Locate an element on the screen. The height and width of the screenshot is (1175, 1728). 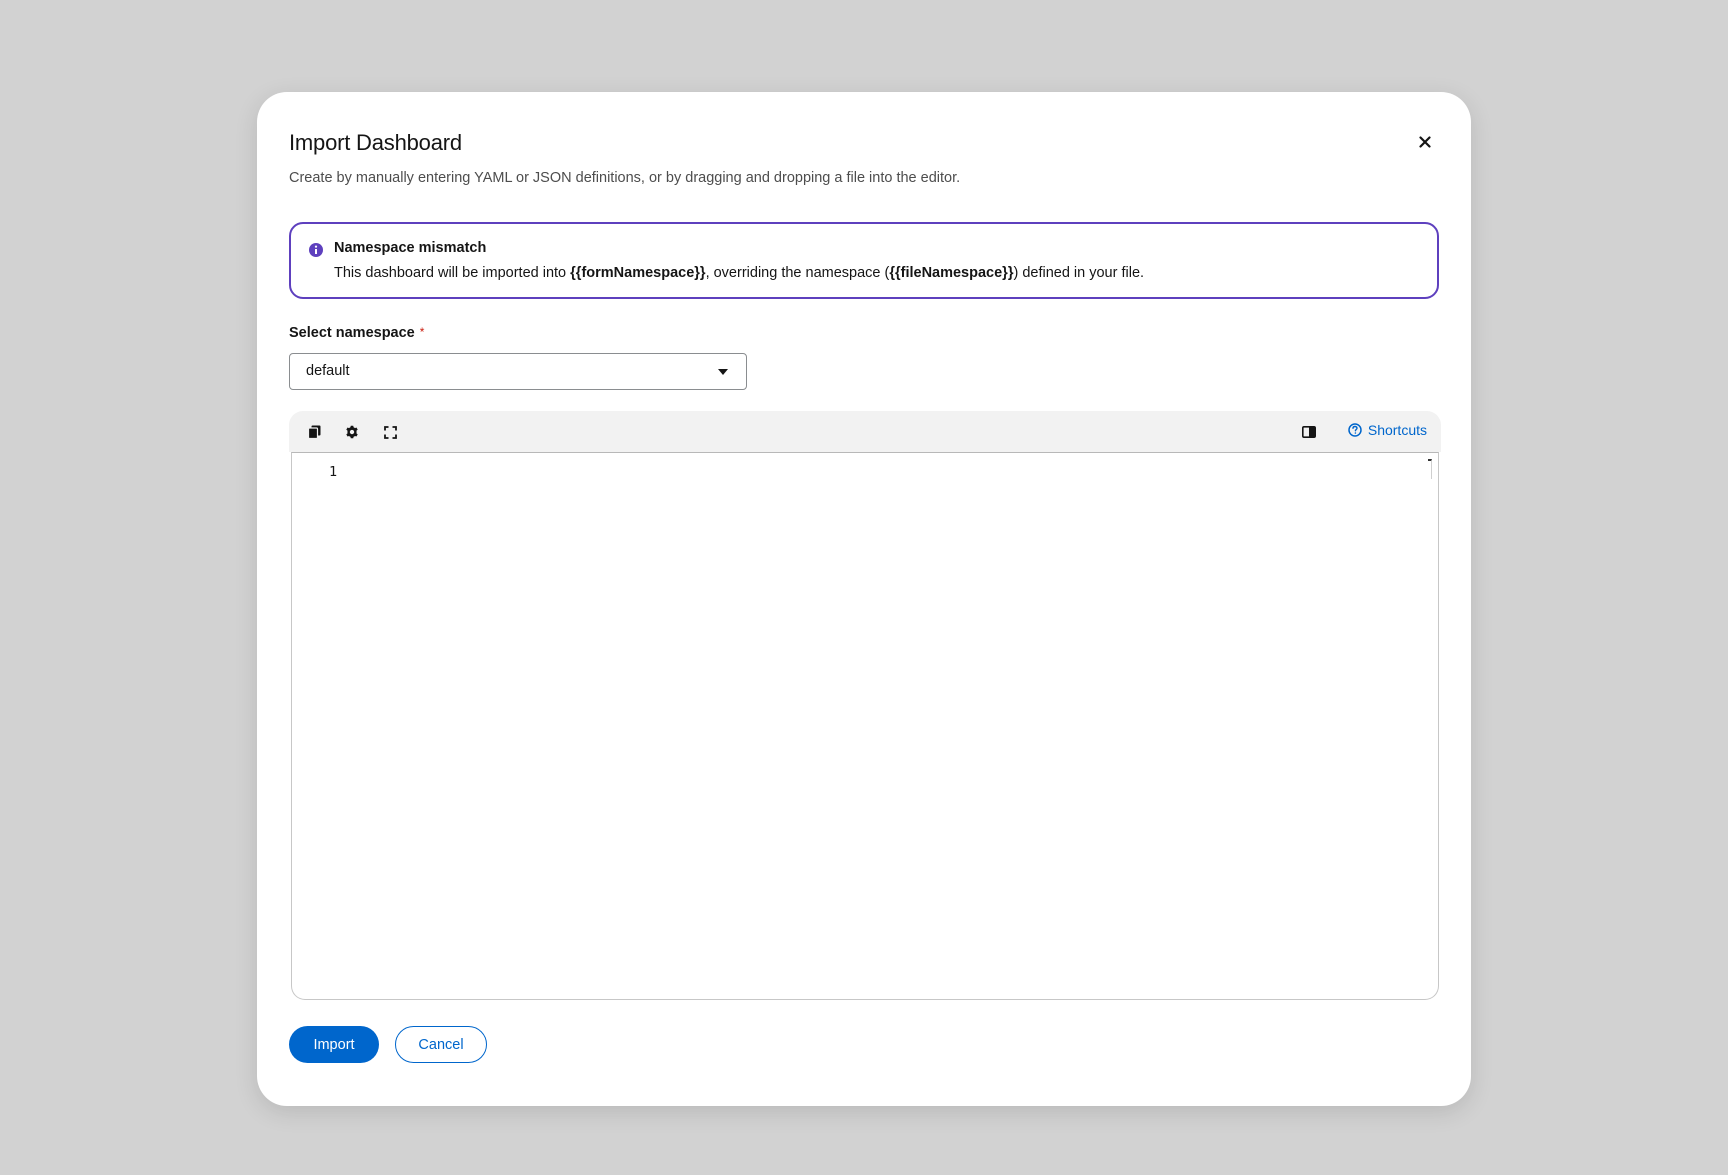
editor-minimap-scrollbar is located at coordinates (1430, 469).